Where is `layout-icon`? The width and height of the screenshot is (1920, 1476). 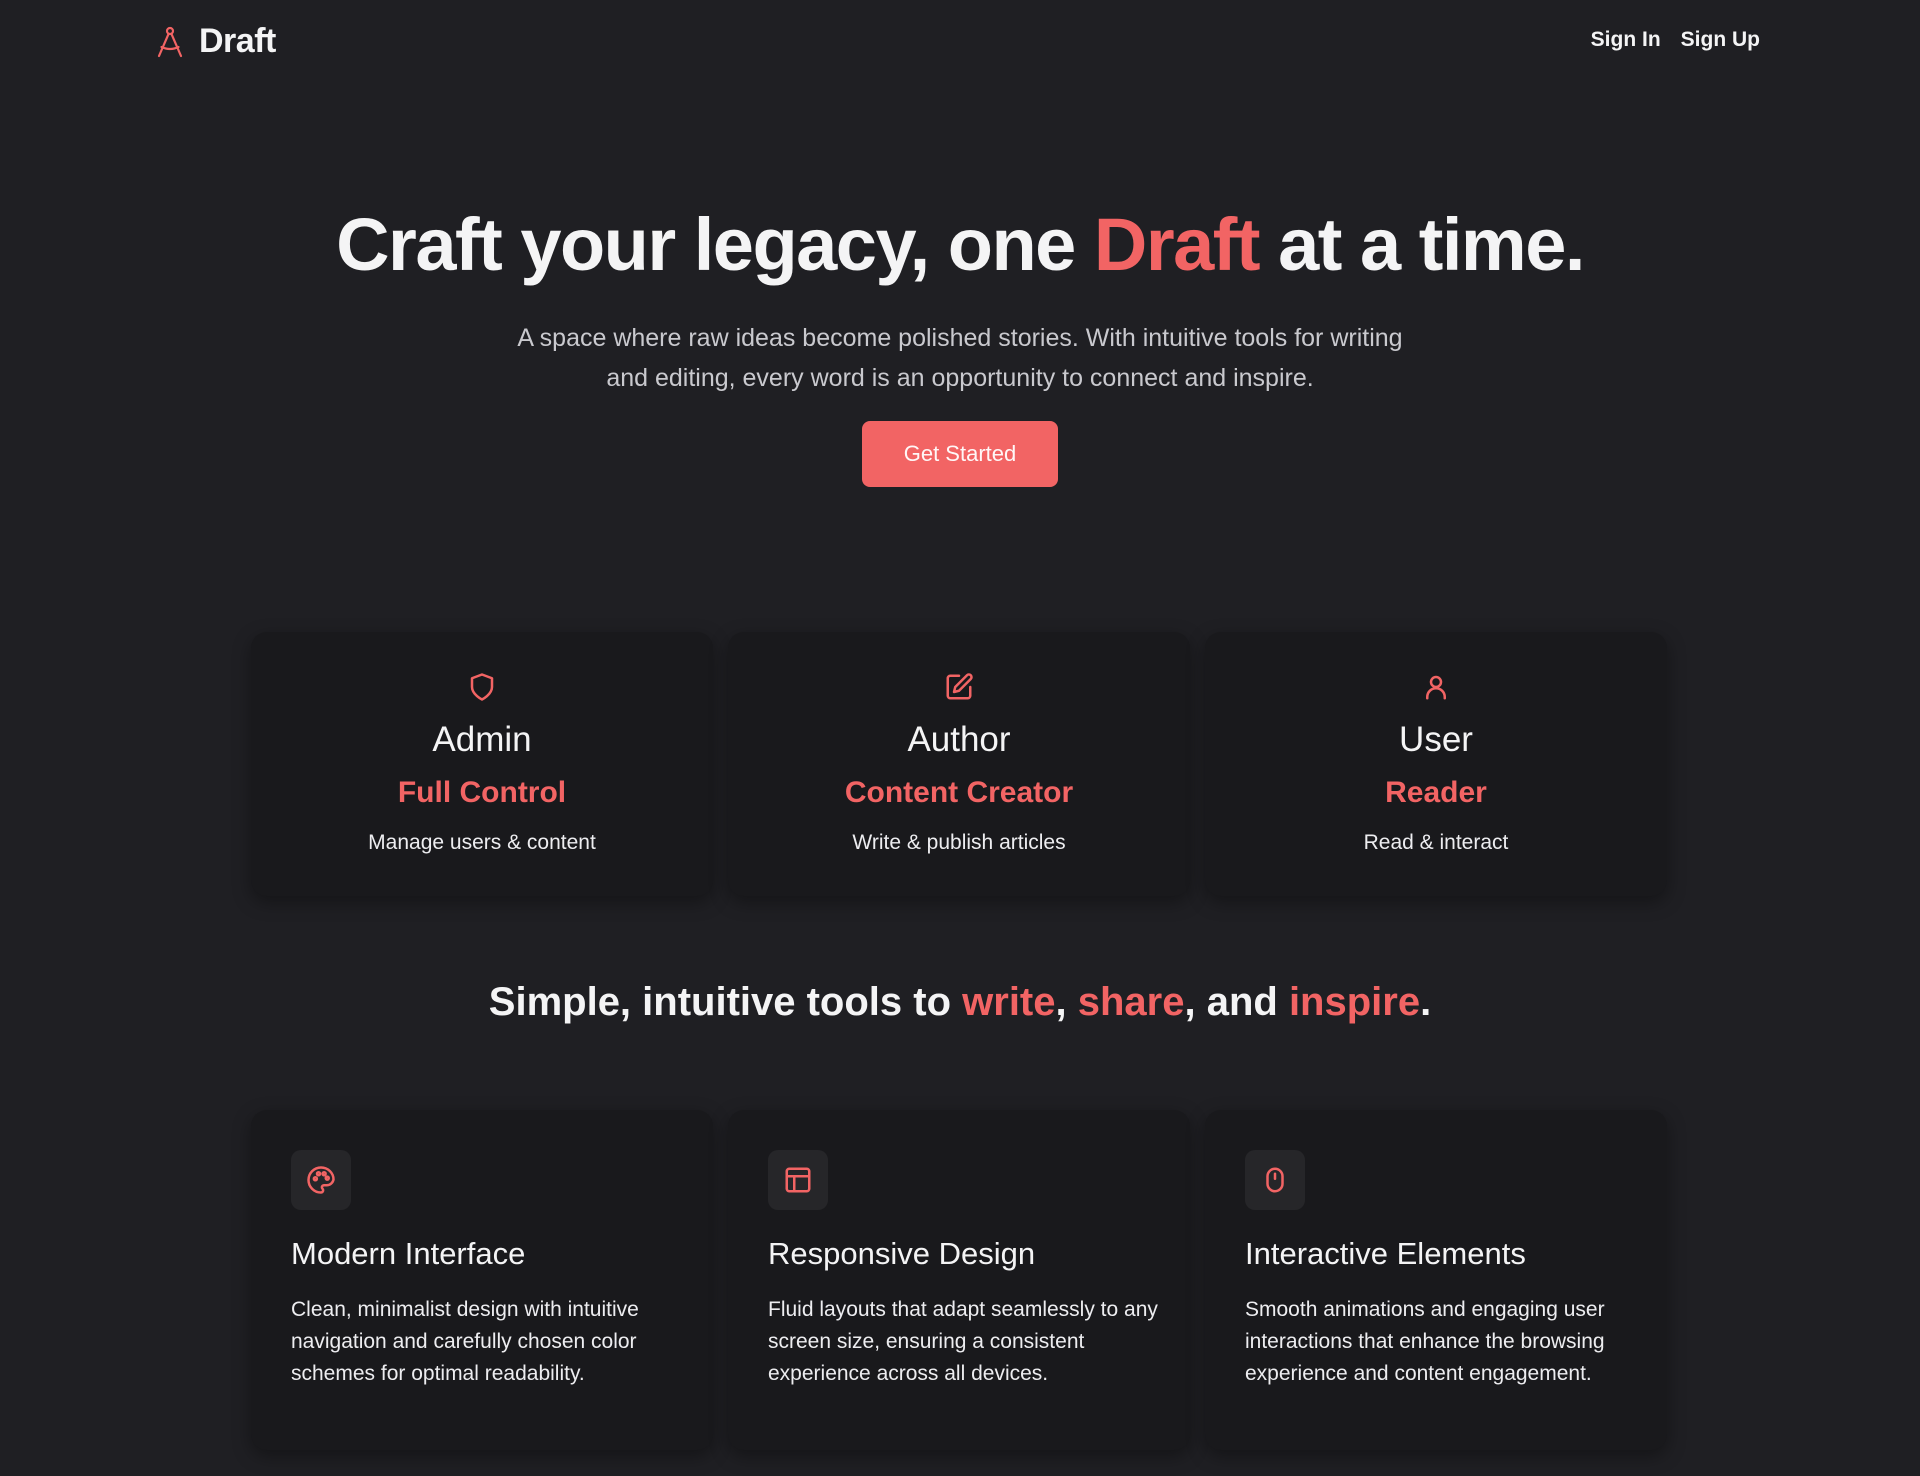
layout-icon is located at coordinates (798, 1180).